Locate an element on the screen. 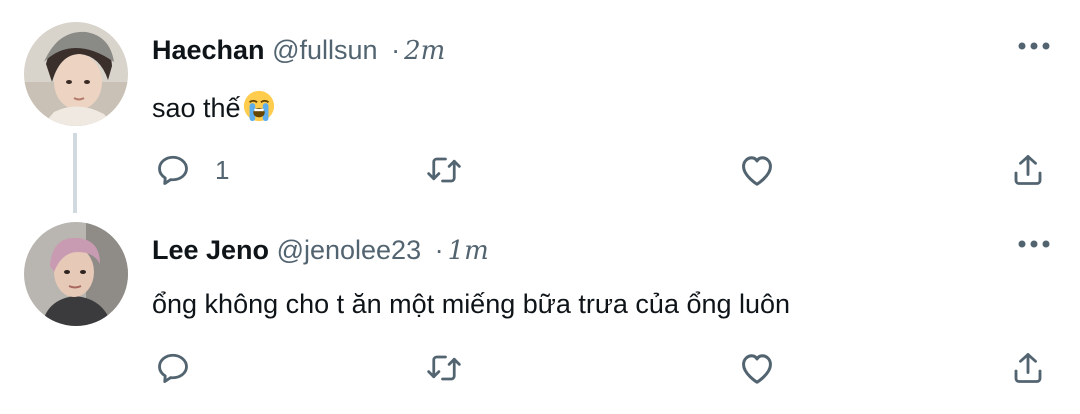  reply-button: 1 is located at coordinates (192, 170).